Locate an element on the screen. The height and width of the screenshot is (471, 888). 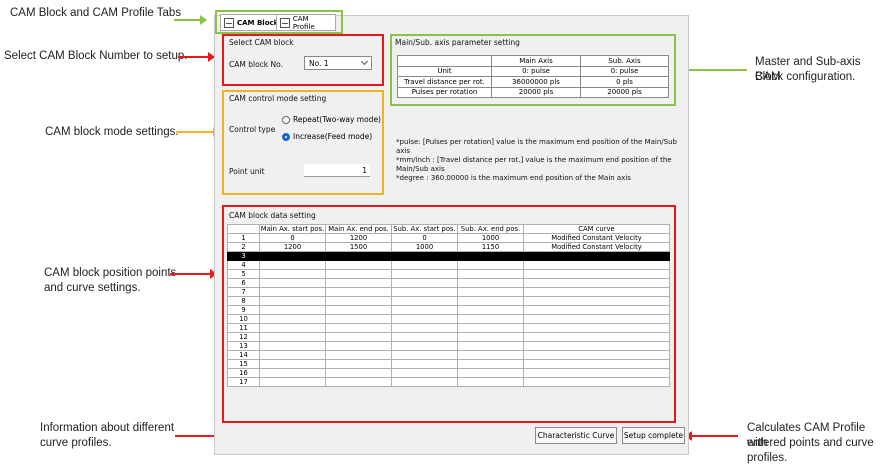
arrow-points is located at coordinates (193, 274).